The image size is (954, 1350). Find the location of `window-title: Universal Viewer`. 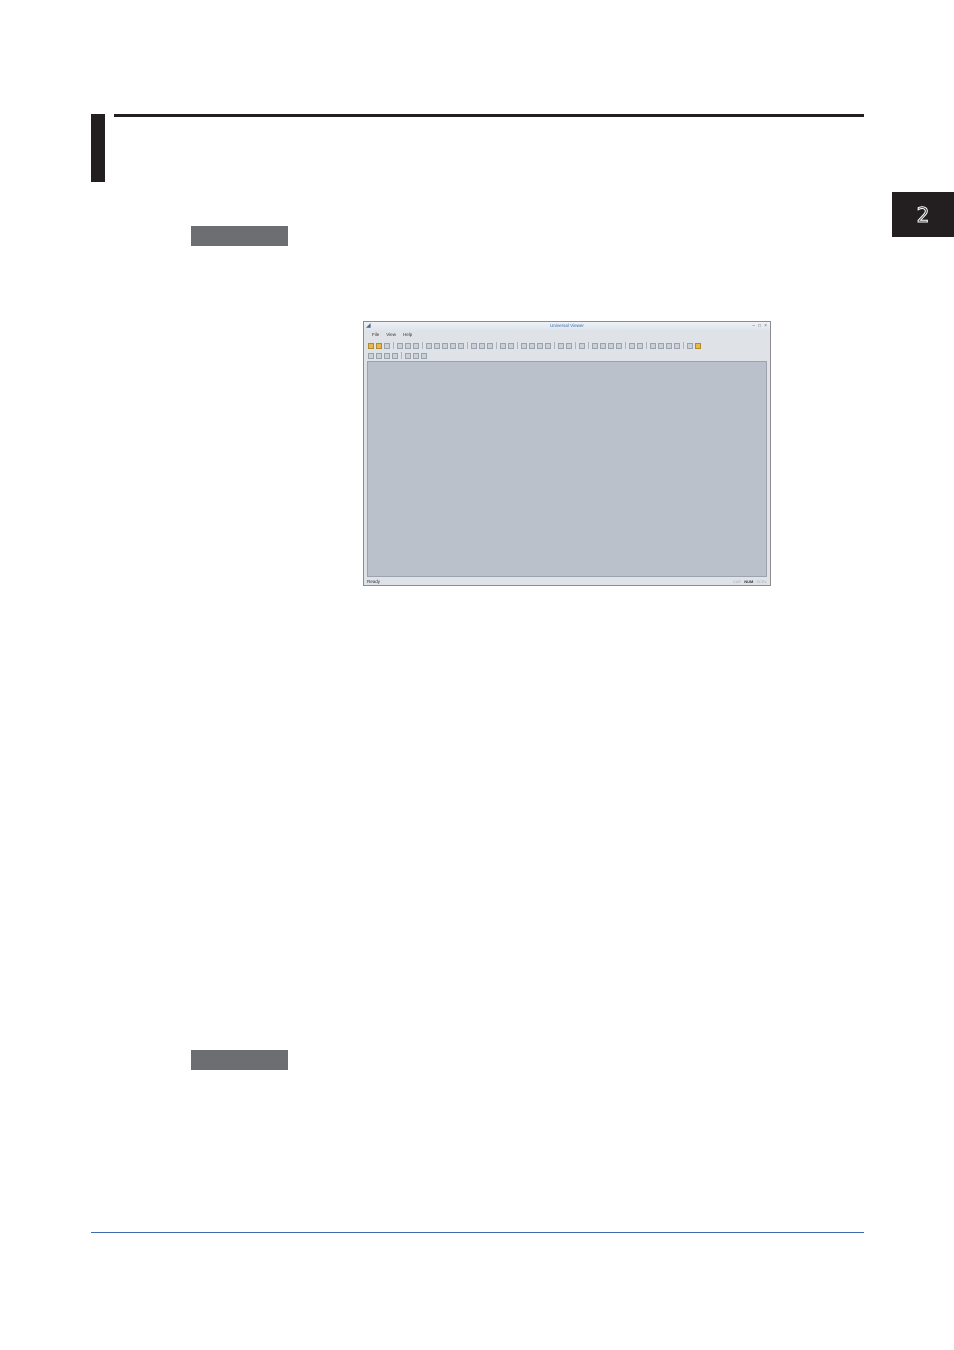

window-title: Universal Viewer is located at coordinates (567, 325).